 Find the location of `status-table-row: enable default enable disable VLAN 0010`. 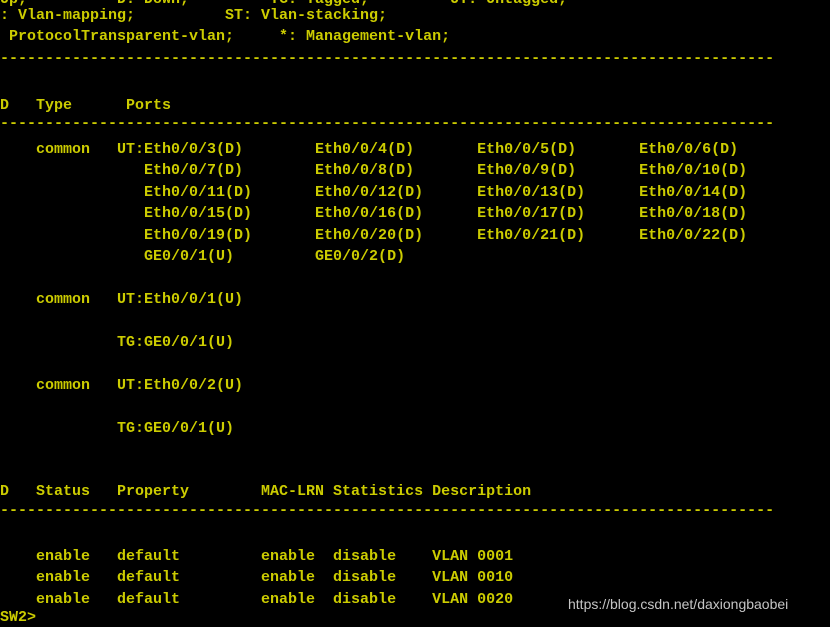

status-table-row: enable default enable disable VLAN 0010 is located at coordinates (257, 577).